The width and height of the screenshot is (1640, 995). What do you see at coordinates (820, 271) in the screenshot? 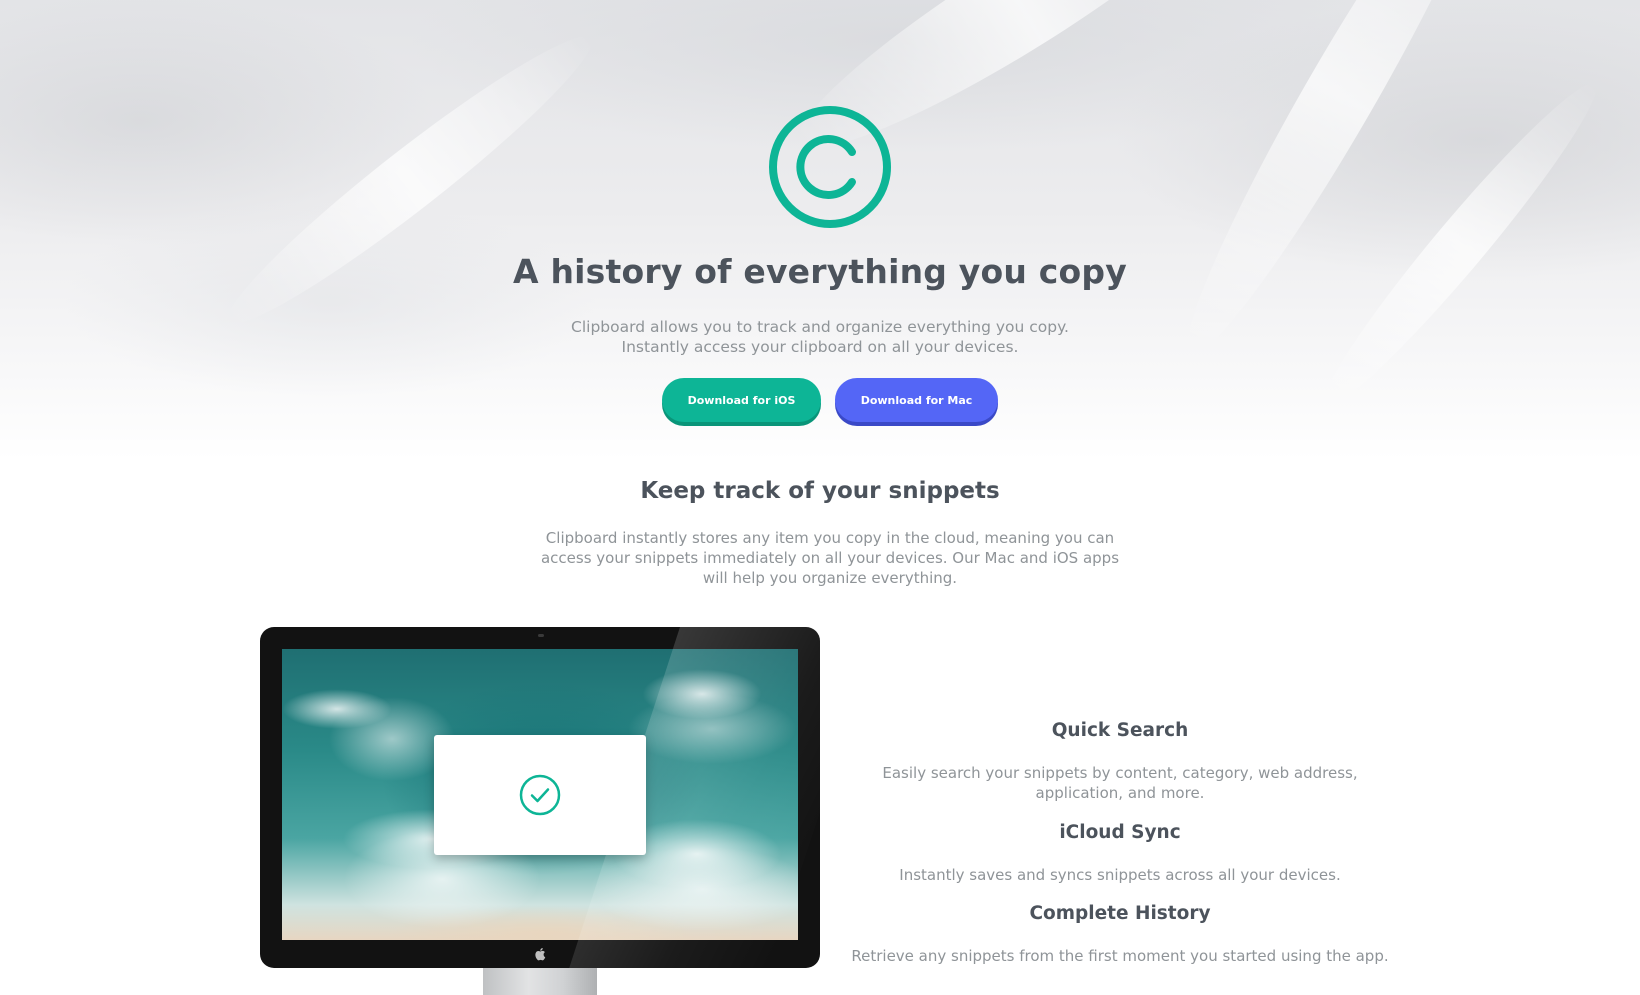
I see `hero-title: A history of everything you copy` at bounding box center [820, 271].